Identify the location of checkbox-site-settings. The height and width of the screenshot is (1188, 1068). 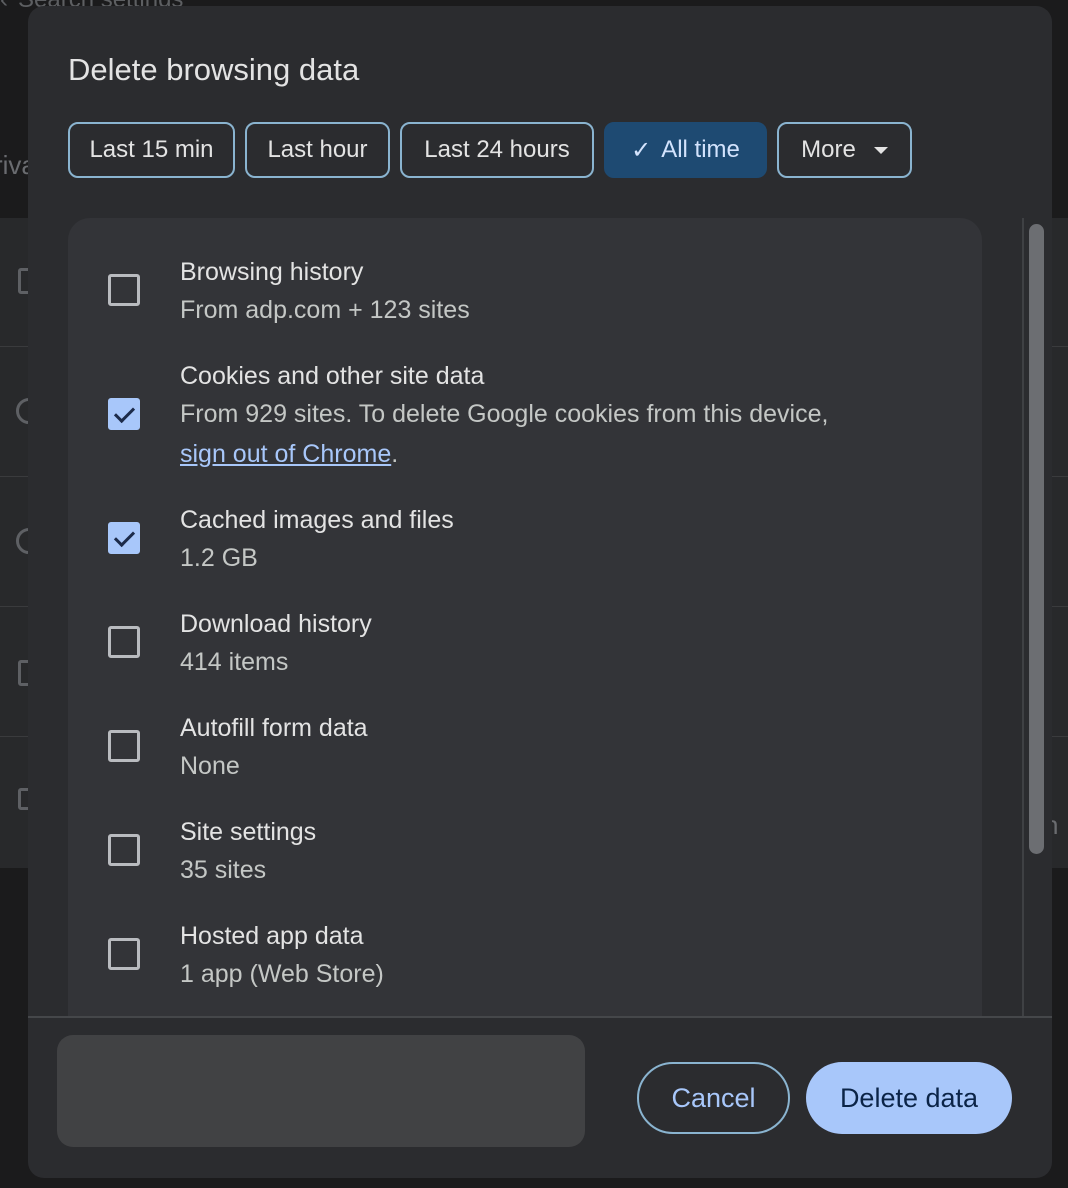
(124, 850).